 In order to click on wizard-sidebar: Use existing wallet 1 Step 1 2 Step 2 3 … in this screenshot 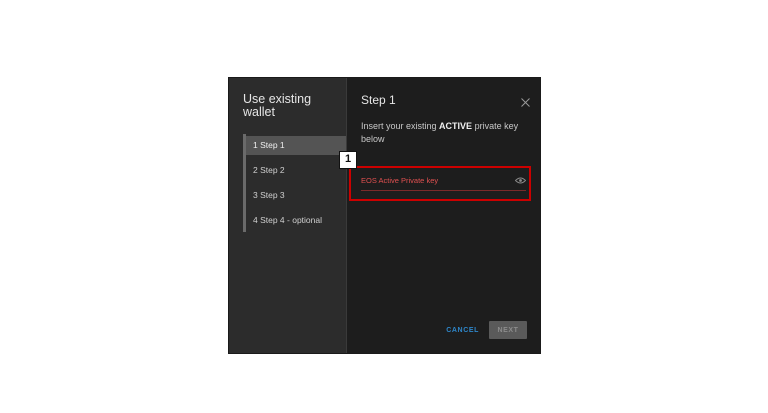, I will do `click(289, 215)`.